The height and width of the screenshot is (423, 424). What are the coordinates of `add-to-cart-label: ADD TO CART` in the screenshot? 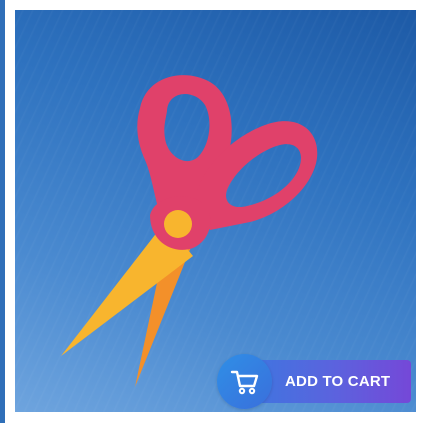 It's located at (338, 381).